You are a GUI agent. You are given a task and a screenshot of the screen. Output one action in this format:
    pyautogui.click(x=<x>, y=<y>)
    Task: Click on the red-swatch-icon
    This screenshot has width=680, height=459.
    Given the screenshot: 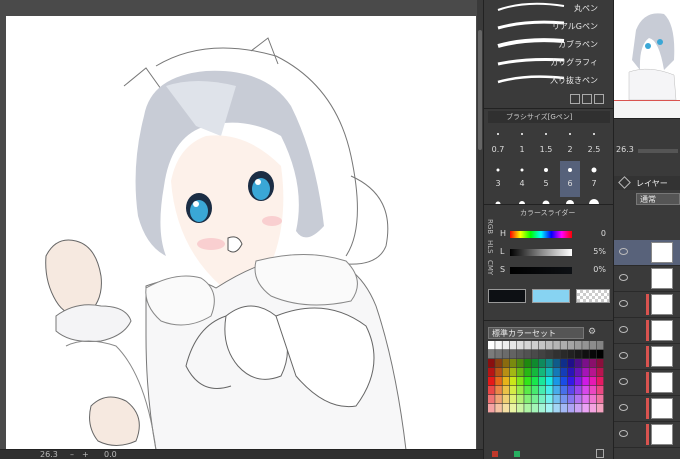 What is the action you would take?
    pyautogui.click(x=495, y=454)
    